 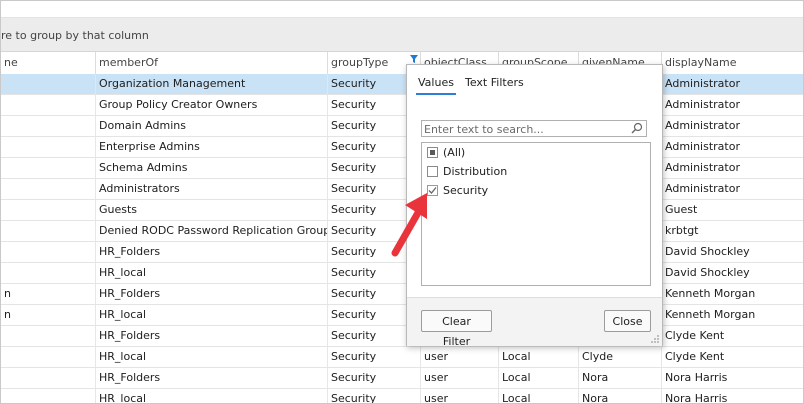 I want to click on cell-givenname: Clyde, so click(x=620, y=357).